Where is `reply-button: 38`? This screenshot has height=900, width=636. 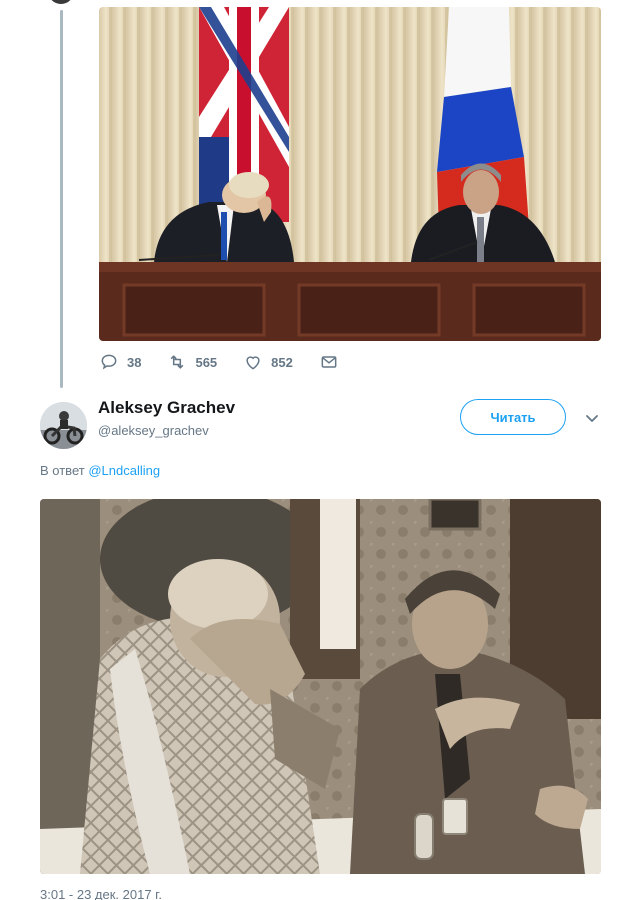
reply-button: 38 is located at coordinates (120, 362).